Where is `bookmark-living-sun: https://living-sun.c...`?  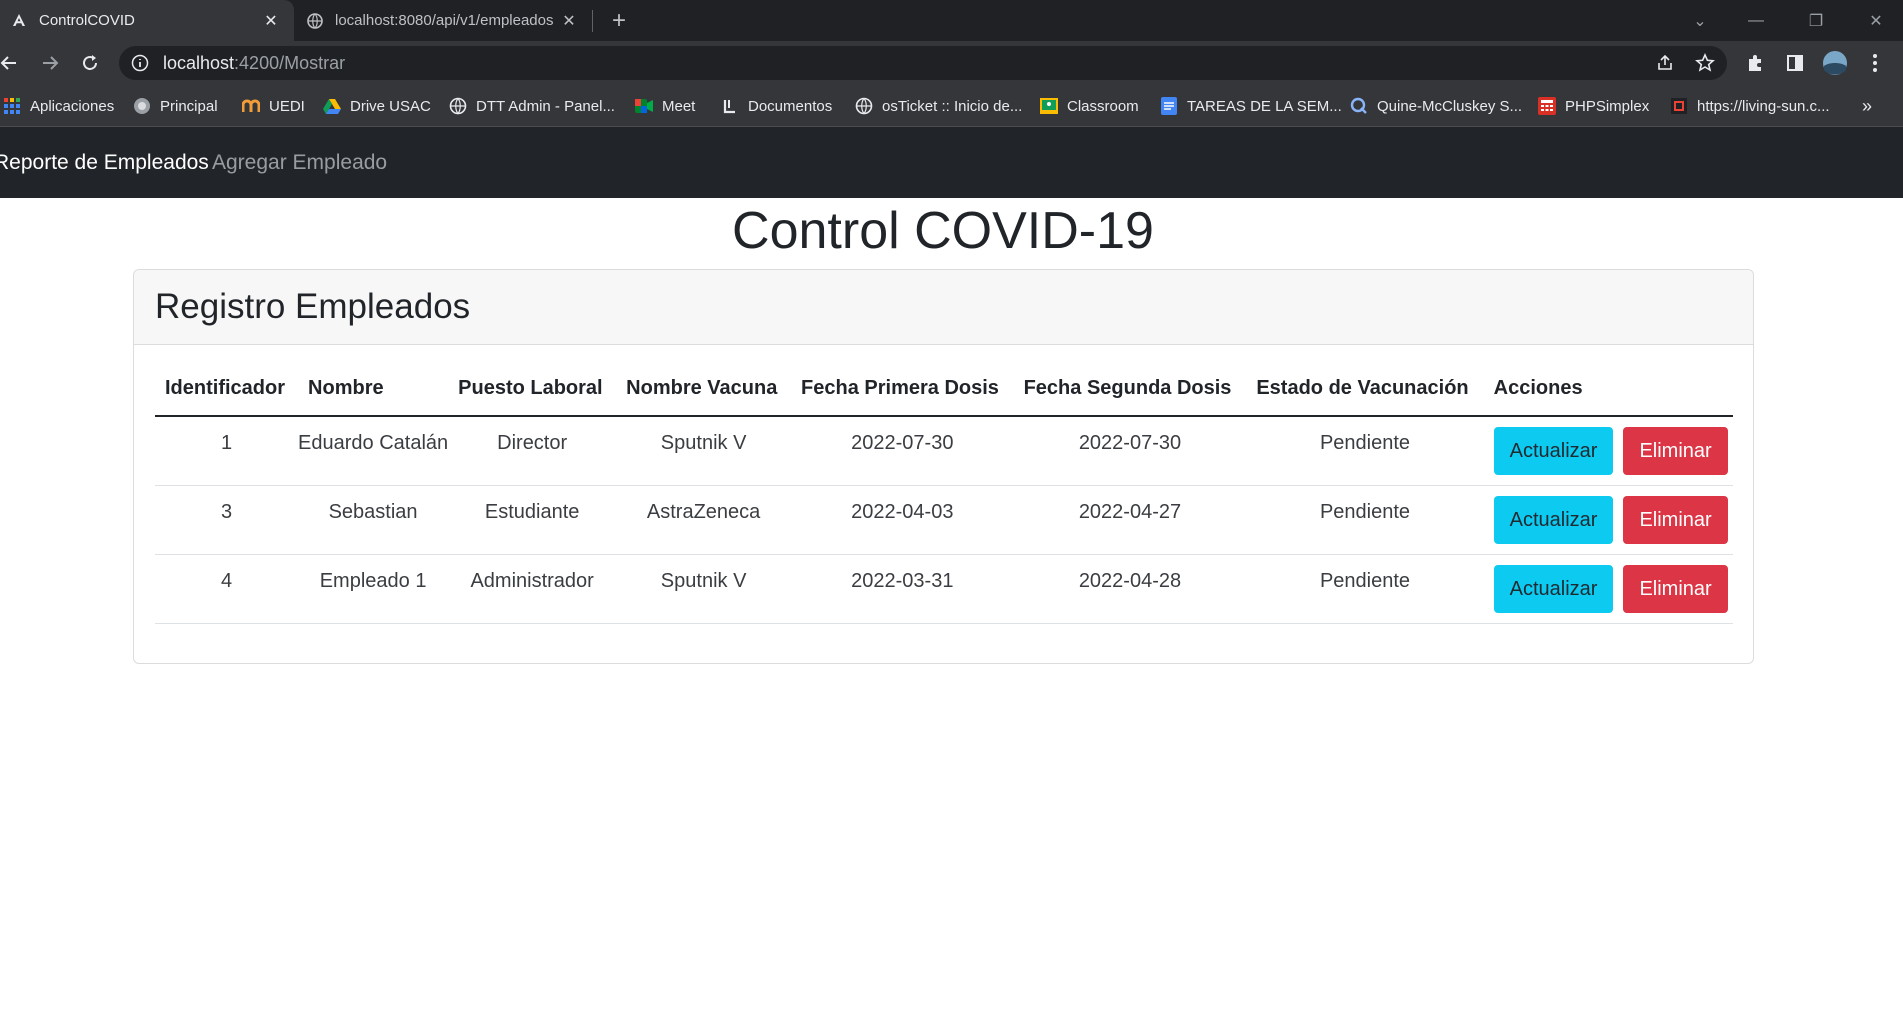
bookmark-living-sun: https://living-sun.c... is located at coordinates (1750, 106).